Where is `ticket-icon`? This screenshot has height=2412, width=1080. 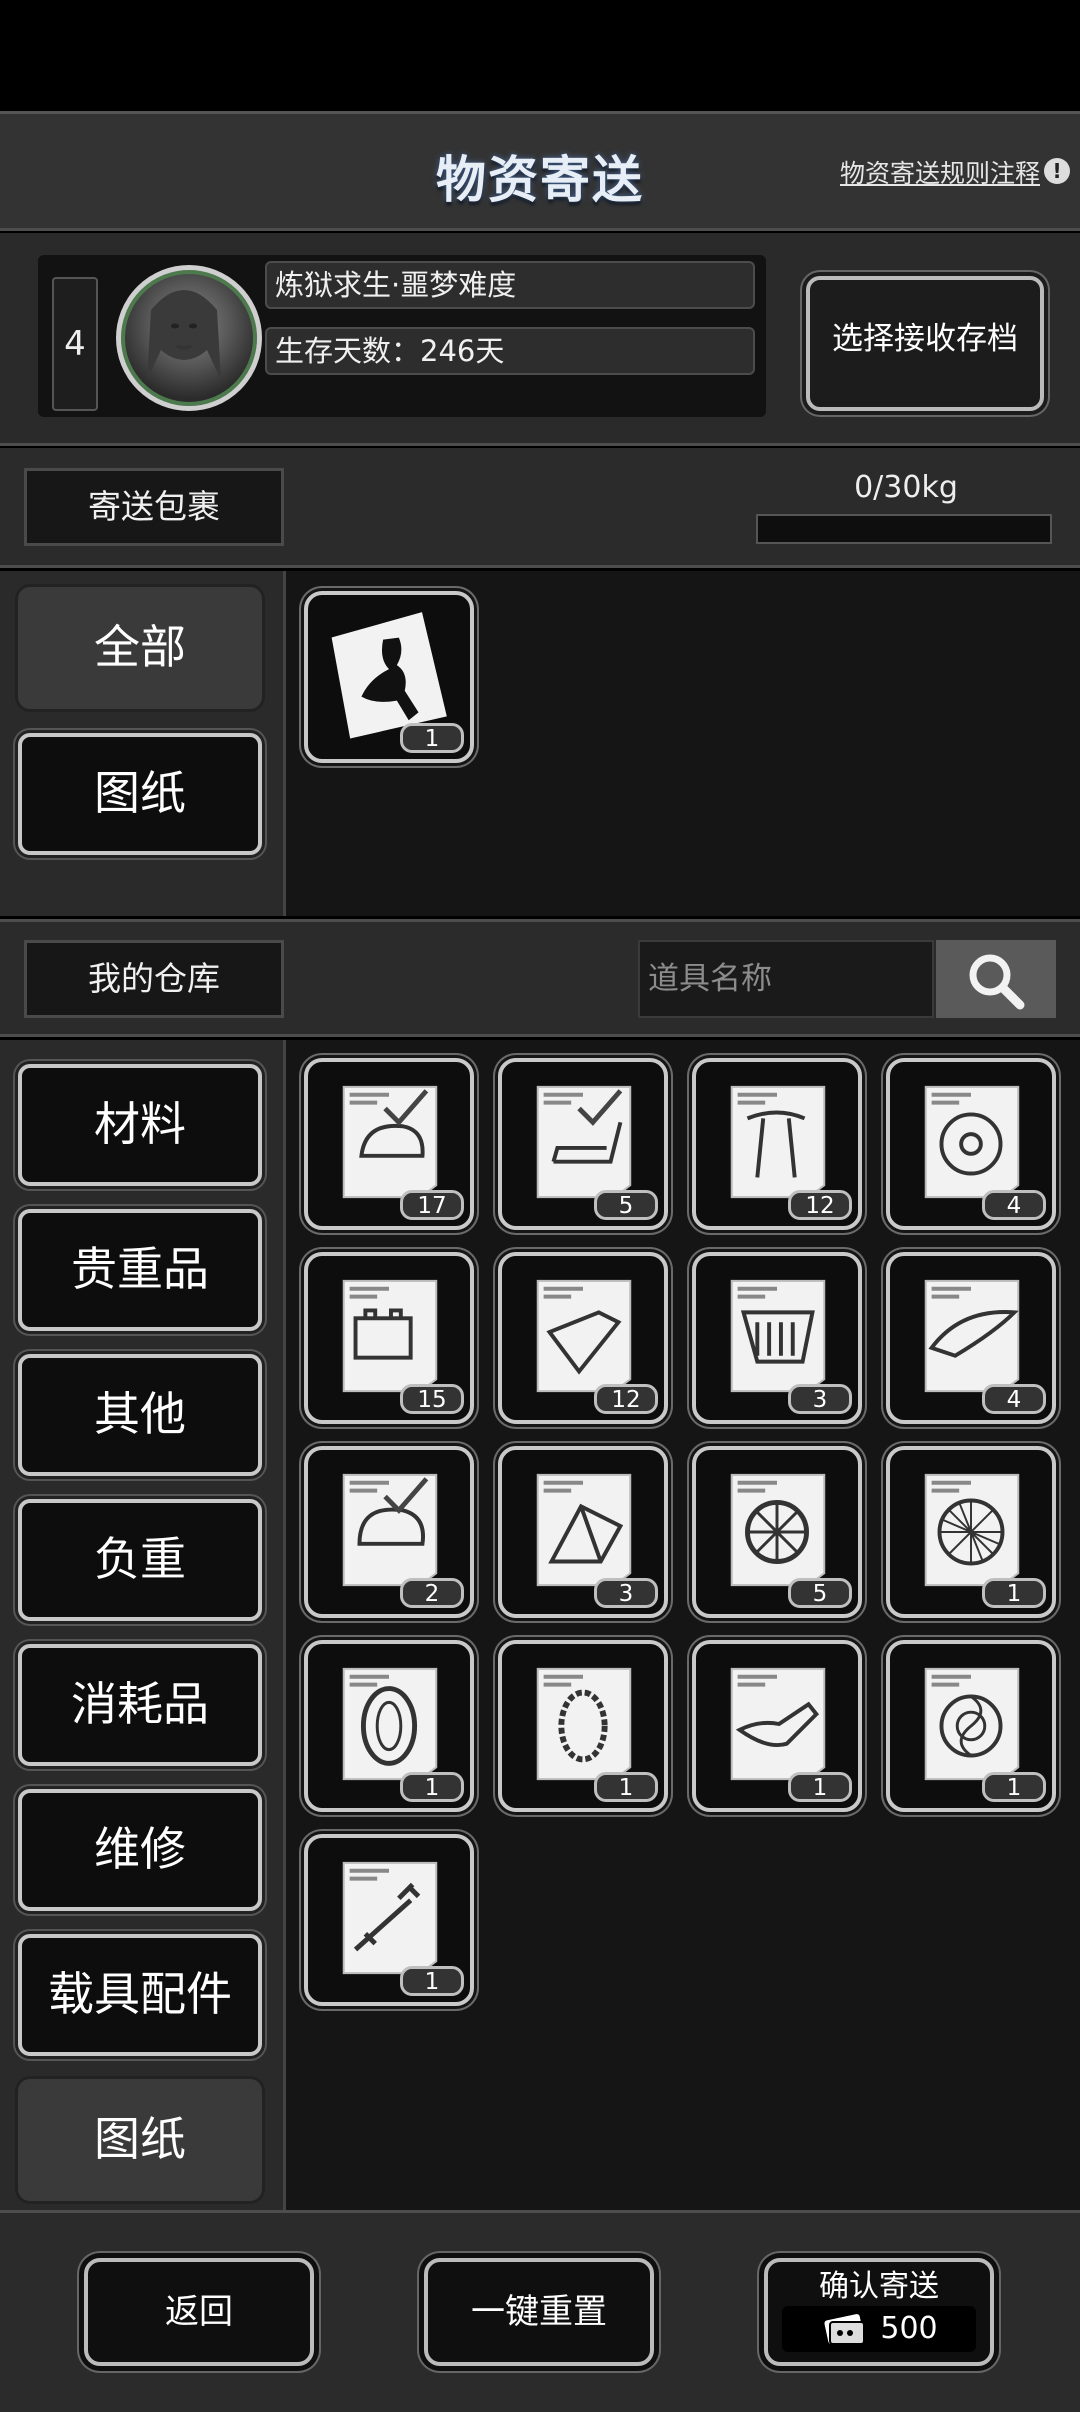 ticket-icon is located at coordinates (845, 2329).